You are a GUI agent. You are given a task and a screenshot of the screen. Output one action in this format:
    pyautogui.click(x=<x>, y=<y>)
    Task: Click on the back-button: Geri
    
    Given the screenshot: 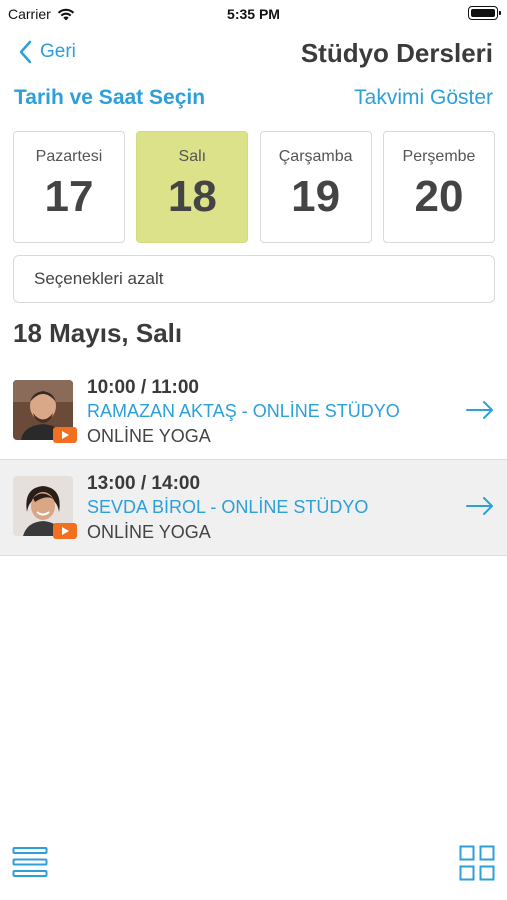 What is the action you would take?
    pyautogui.click(x=47, y=52)
    